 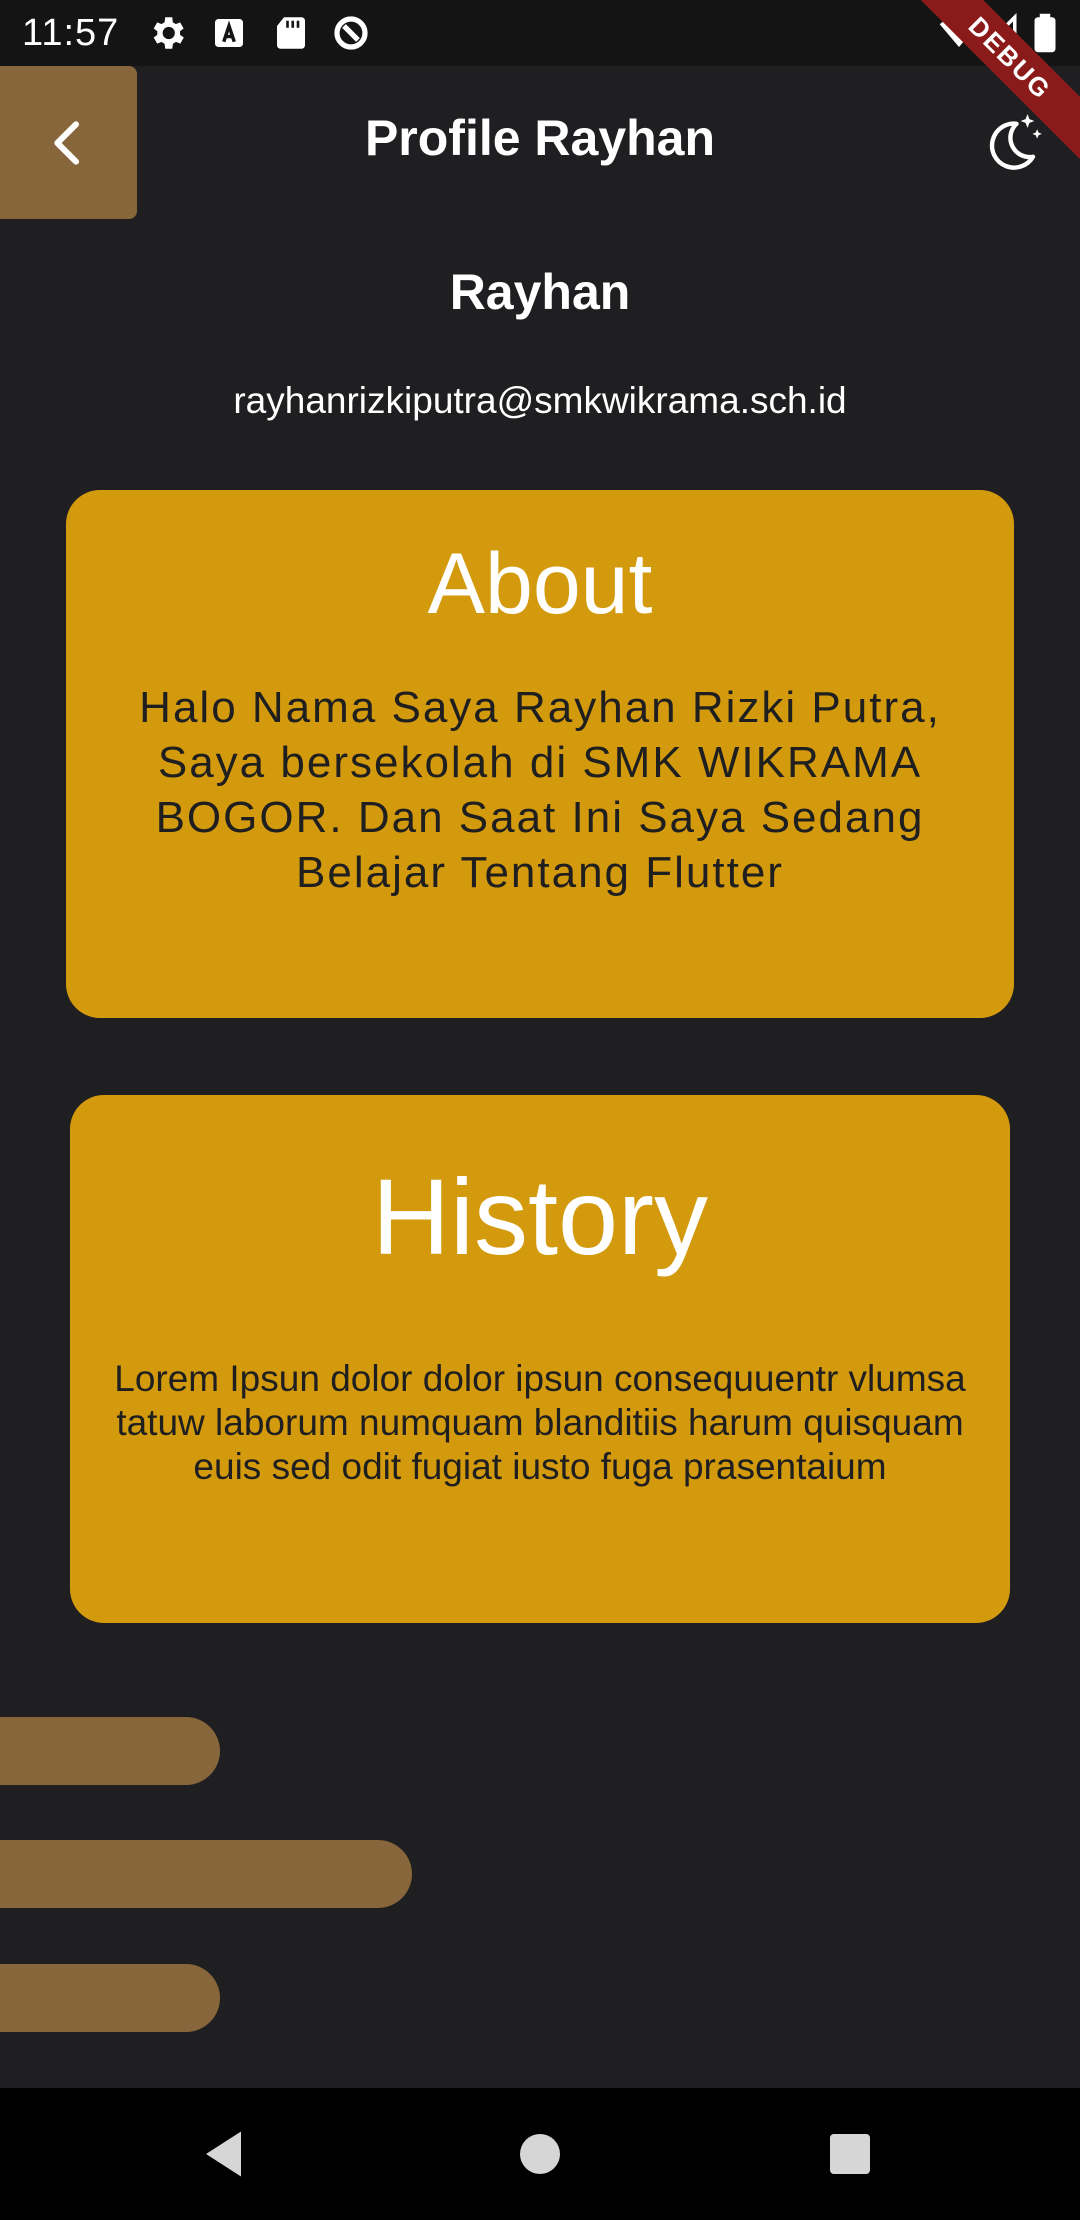 What do you see at coordinates (540, 400) in the screenshot?
I see `profile-email: rayhanrizkiputra@smkwikrama.sch.id` at bounding box center [540, 400].